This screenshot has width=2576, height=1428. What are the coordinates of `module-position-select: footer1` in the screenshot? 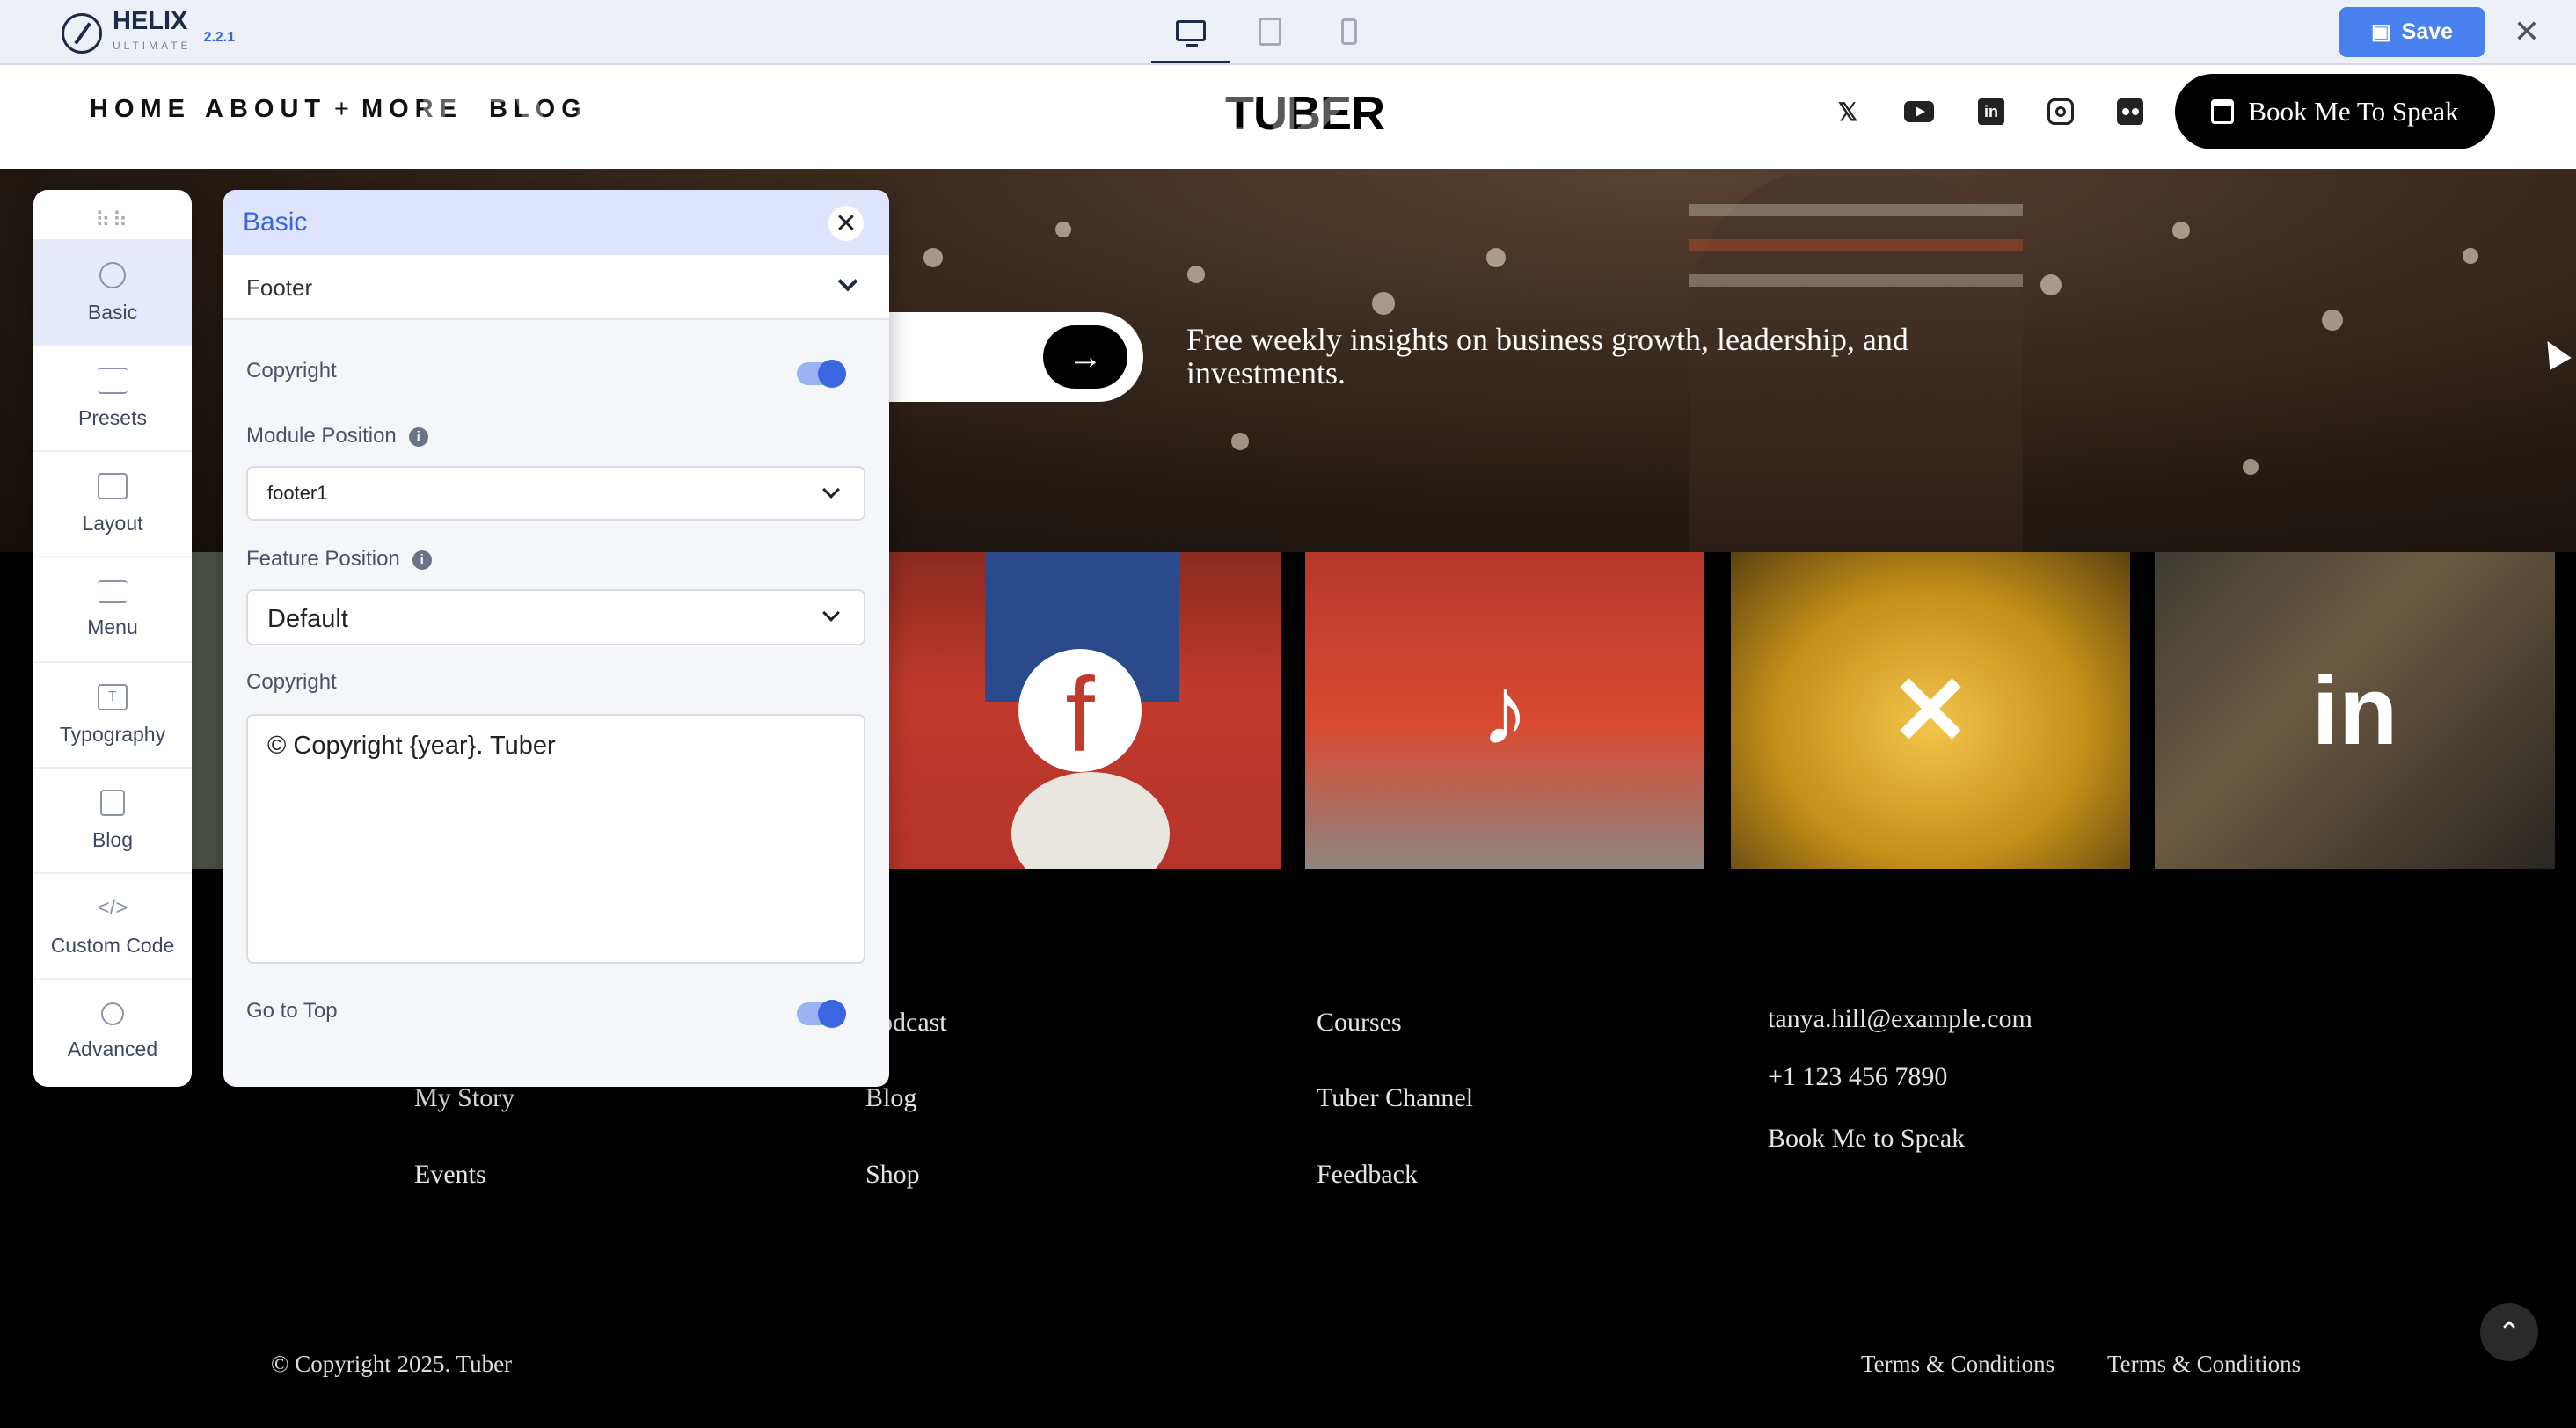 It's located at (555, 493).